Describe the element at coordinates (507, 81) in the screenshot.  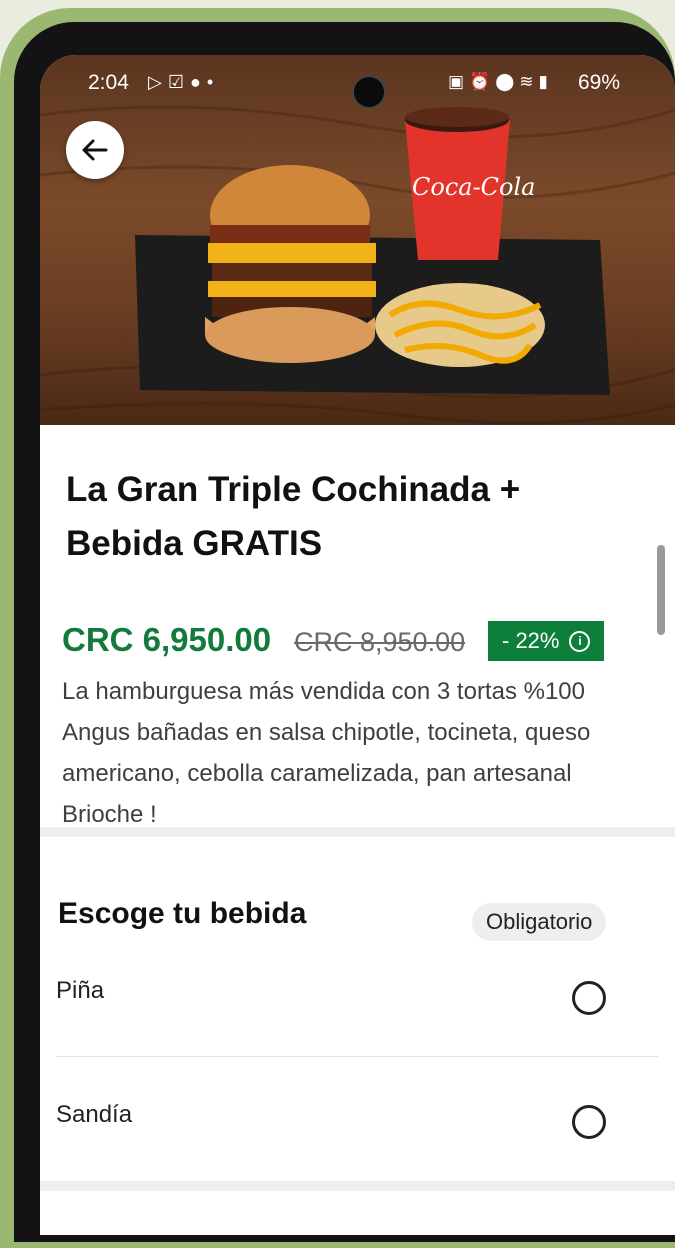
I see `location-icon: ⬤` at that location.